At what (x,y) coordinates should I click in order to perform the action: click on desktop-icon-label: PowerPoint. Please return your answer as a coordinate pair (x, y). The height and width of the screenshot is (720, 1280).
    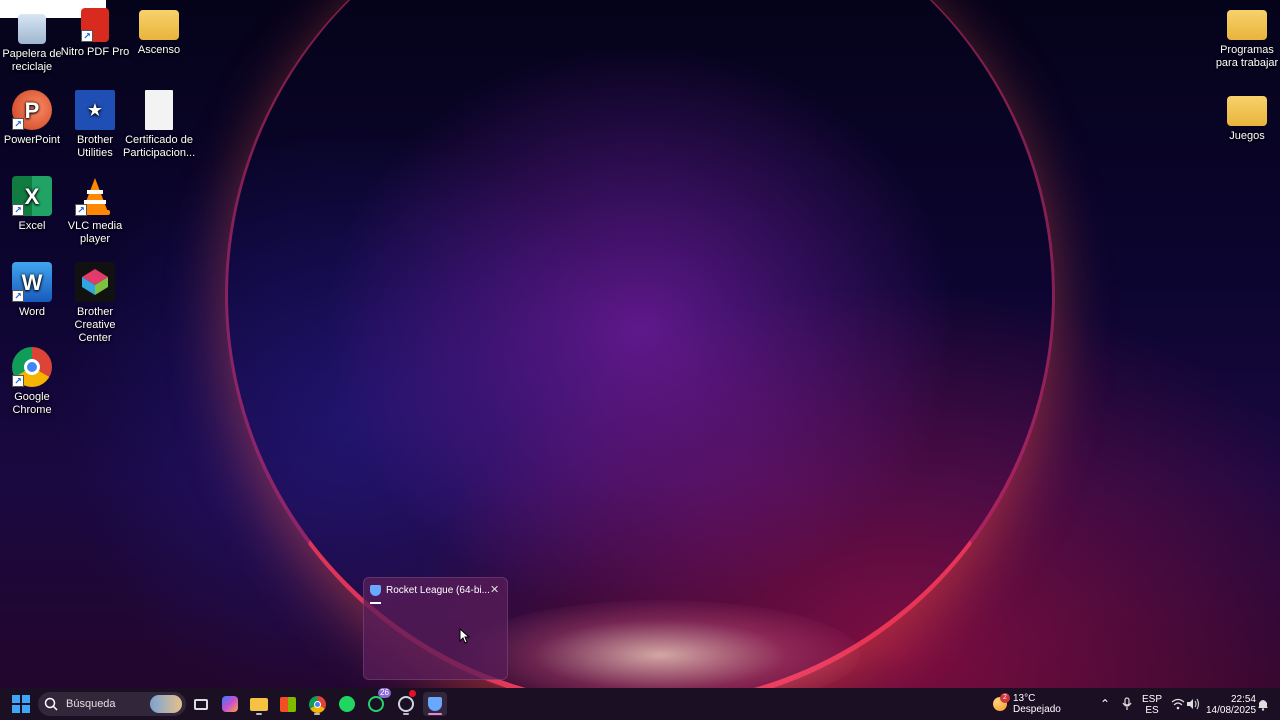
    Looking at the image, I should click on (32, 140).